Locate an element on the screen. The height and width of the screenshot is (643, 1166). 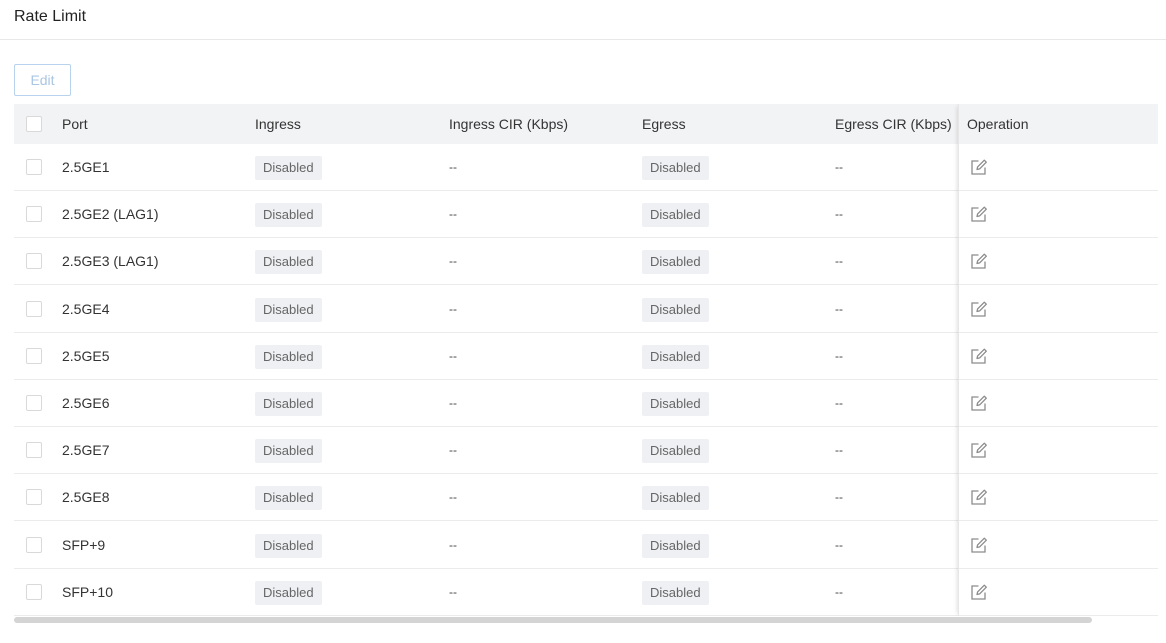
table-row: 2.5GE4 Disabled -- Disabled -- is located at coordinates (586, 309).